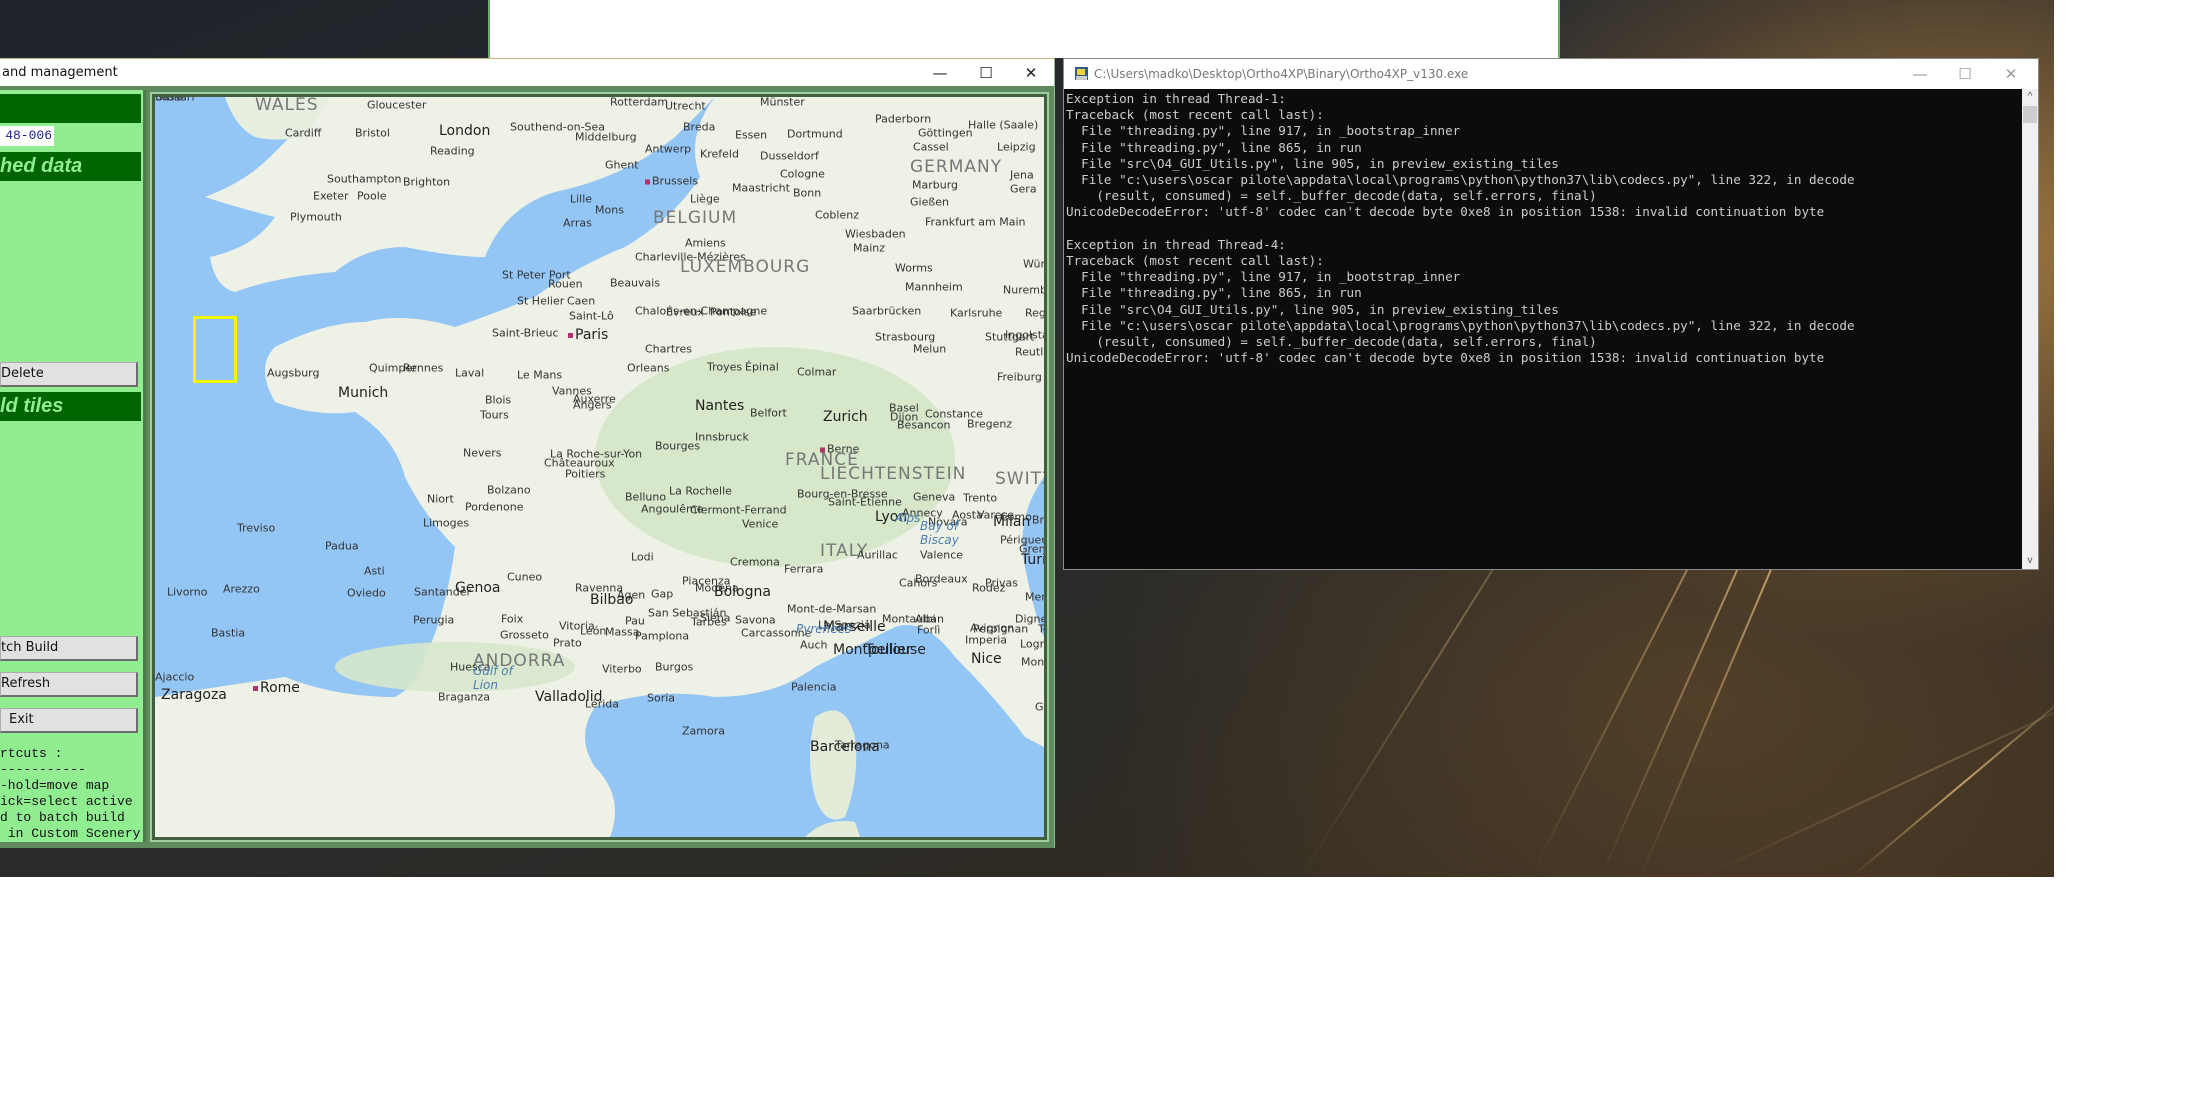 This screenshot has height=1093, width=2195. Describe the element at coordinates (1039, 707) in the screenshot. I see `map-label: Gerona` at that location.